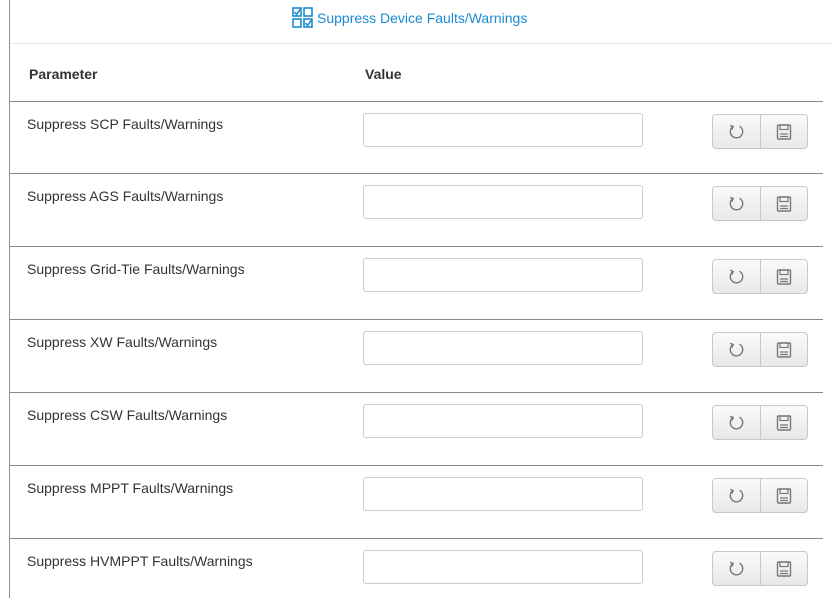  What do you see at coordinates (122, 342) in the screenshot?
I see `parameter-label: Suppress XW Faults/Warnings` at bounding box center [122, 342].